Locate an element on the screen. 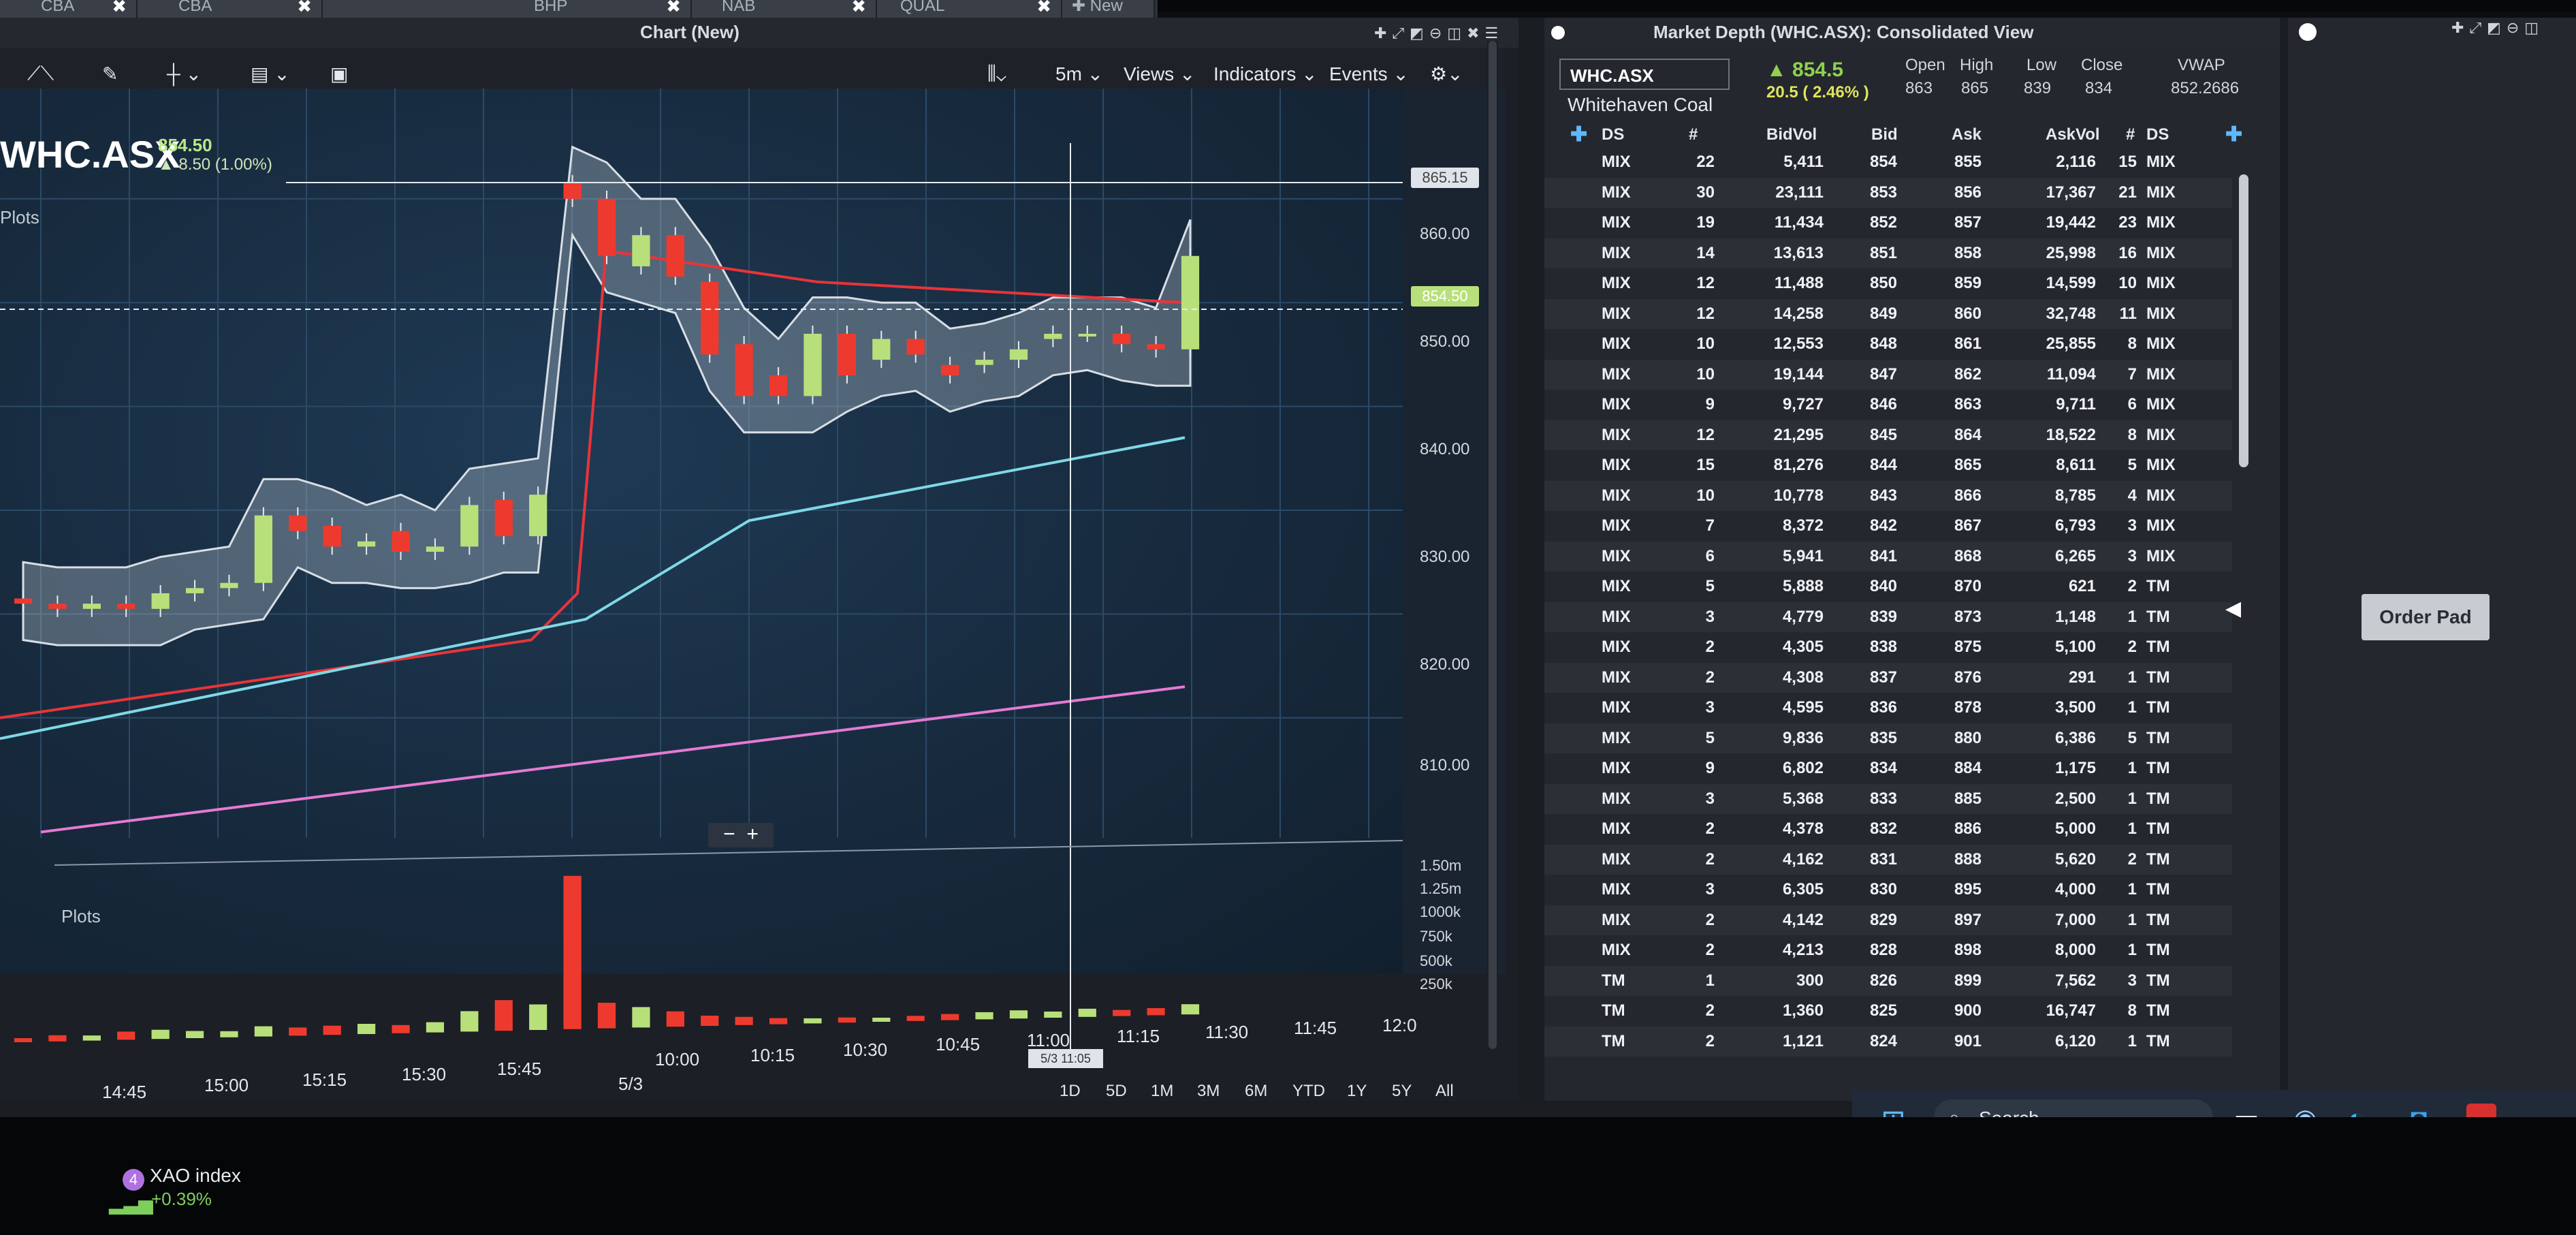  depth-row: MIX 7 8,372 842 867 6,793 3 MIX is located at coordinates (1888, 526).